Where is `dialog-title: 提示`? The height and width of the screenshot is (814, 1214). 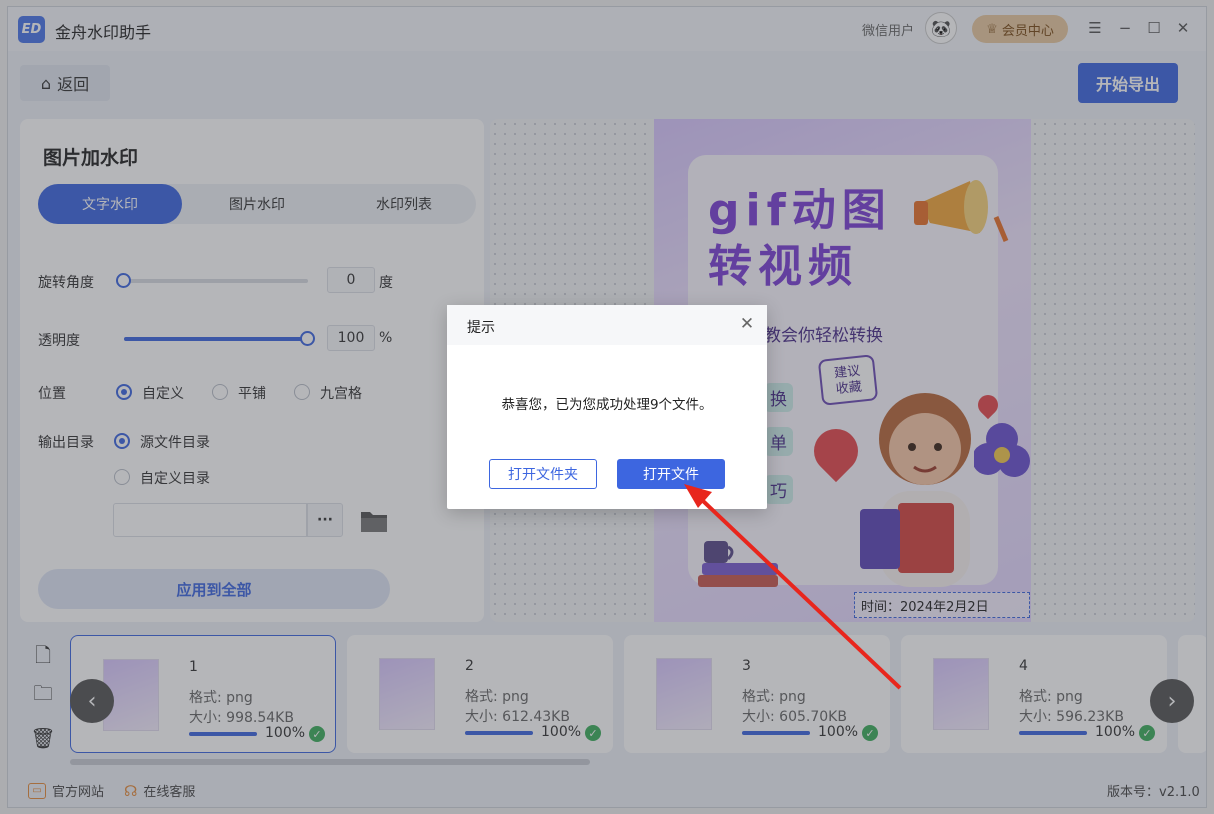
dialog-title: 提示 is located at coordinates (481, 328).